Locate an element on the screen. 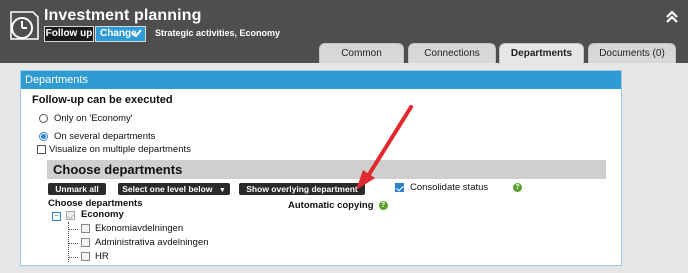 The image size is (688, 273). page-title: Investment planning is located at coordinates (123, 15).